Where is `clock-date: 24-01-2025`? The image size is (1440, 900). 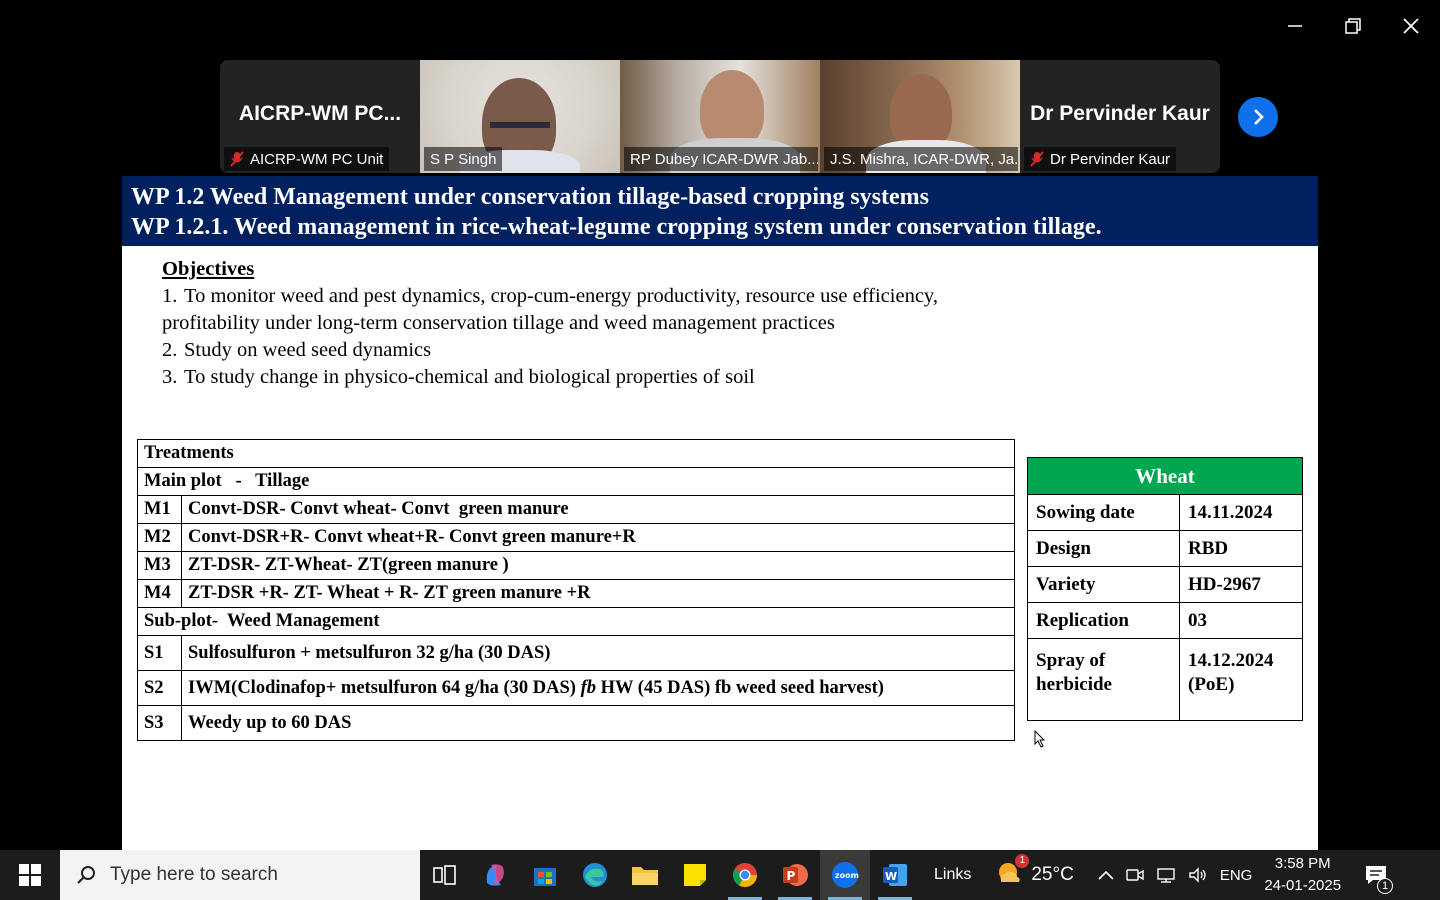 clock-date: 24-01-2025 is located at coordinates (1303, 885).